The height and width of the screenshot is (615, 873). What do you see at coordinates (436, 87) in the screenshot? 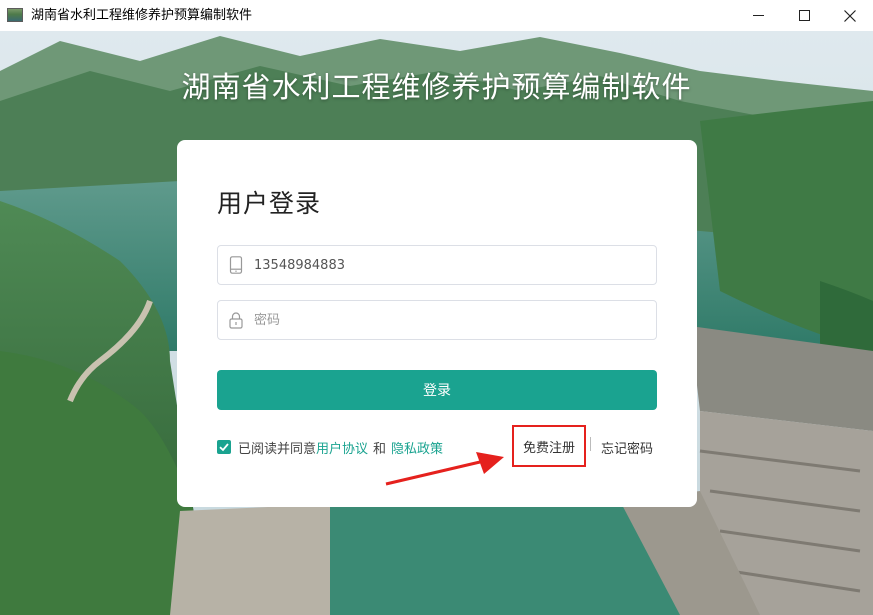
I see `hero-title: 湖南省水利工程维修养护预算编制软件` at bounding box center [436, 87].